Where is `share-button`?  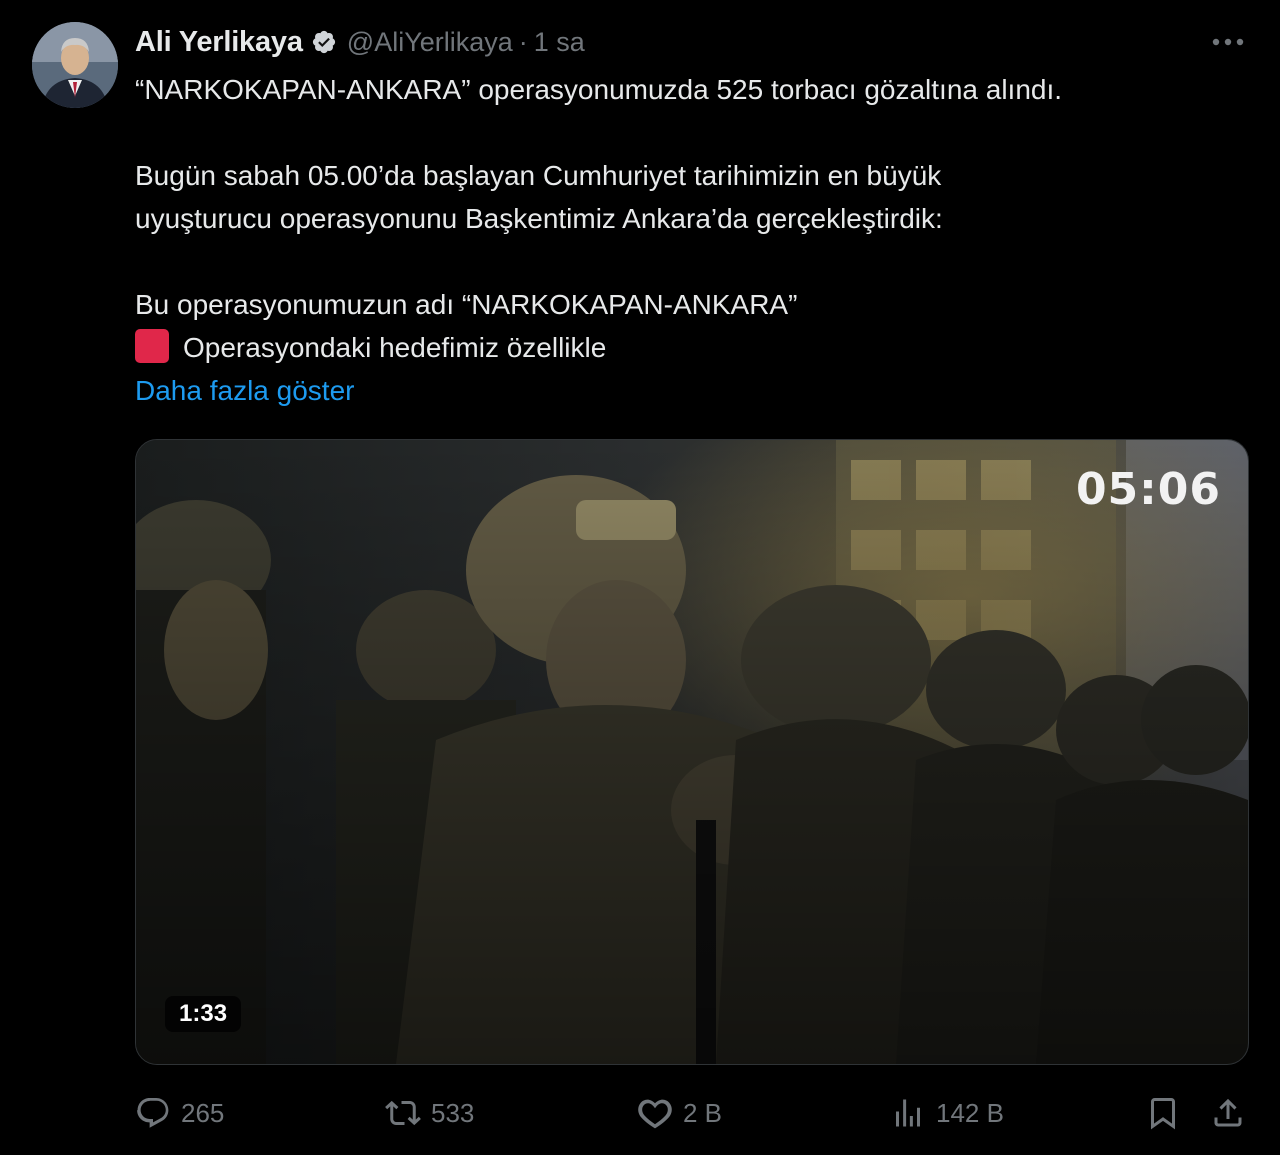
share-button is located at coordinates (1233, 1113).